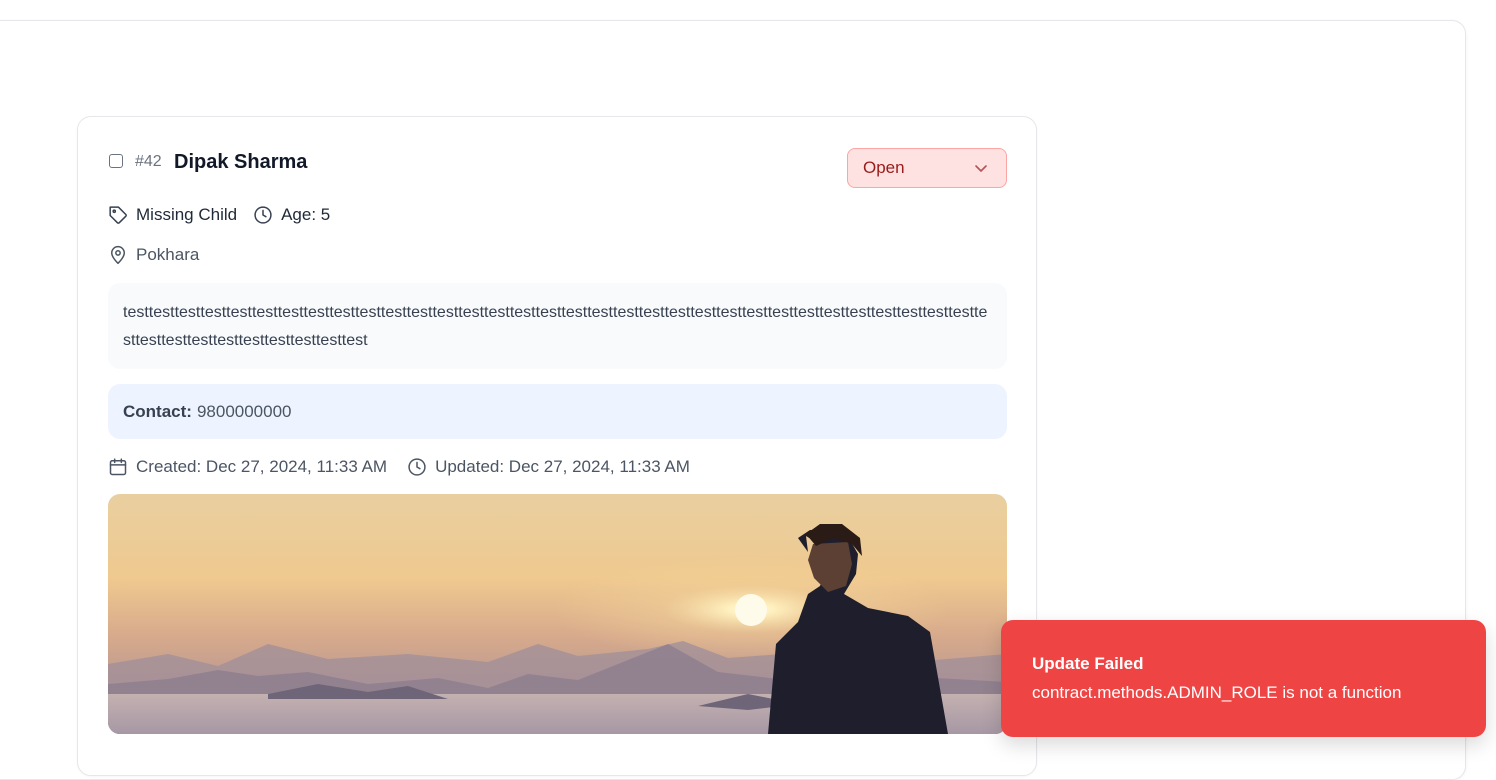  Describe the element at coordinates (306, 214) in the screenshot. I see `age-label: Age: 5` at that location.